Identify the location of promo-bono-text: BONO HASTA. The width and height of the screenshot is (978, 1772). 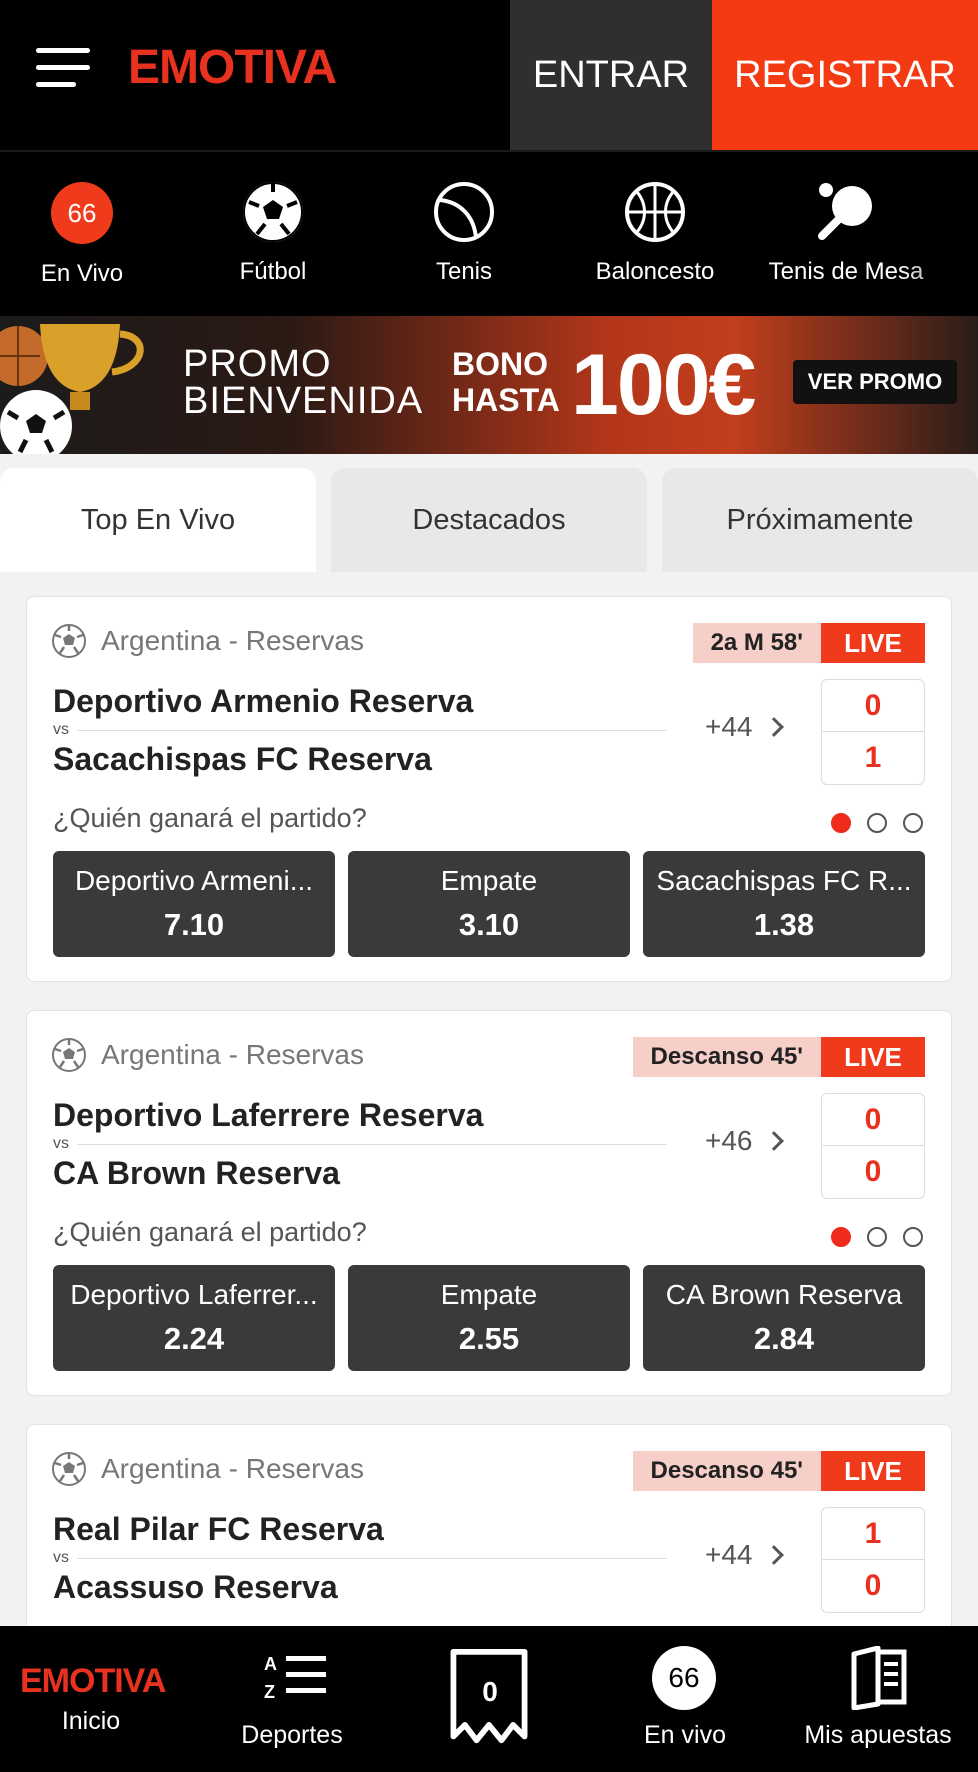
(506, 382).